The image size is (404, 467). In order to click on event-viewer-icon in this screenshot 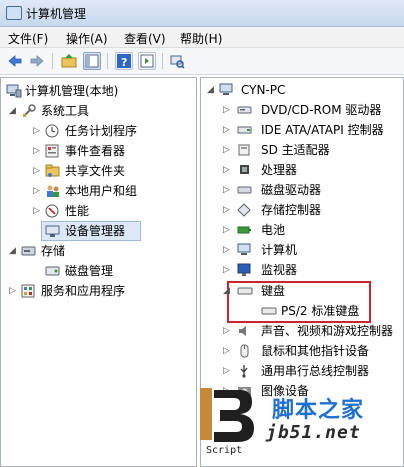, I will do `click(53, 151)`.